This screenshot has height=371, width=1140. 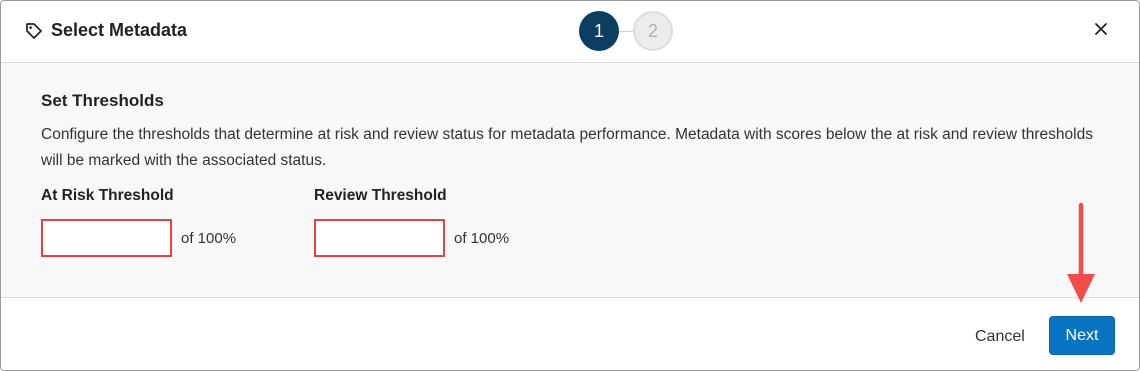 What do you see at coordinates (653, 31) in the screenshot?
I see `step-2: 2` at bounding box center [653, 31].